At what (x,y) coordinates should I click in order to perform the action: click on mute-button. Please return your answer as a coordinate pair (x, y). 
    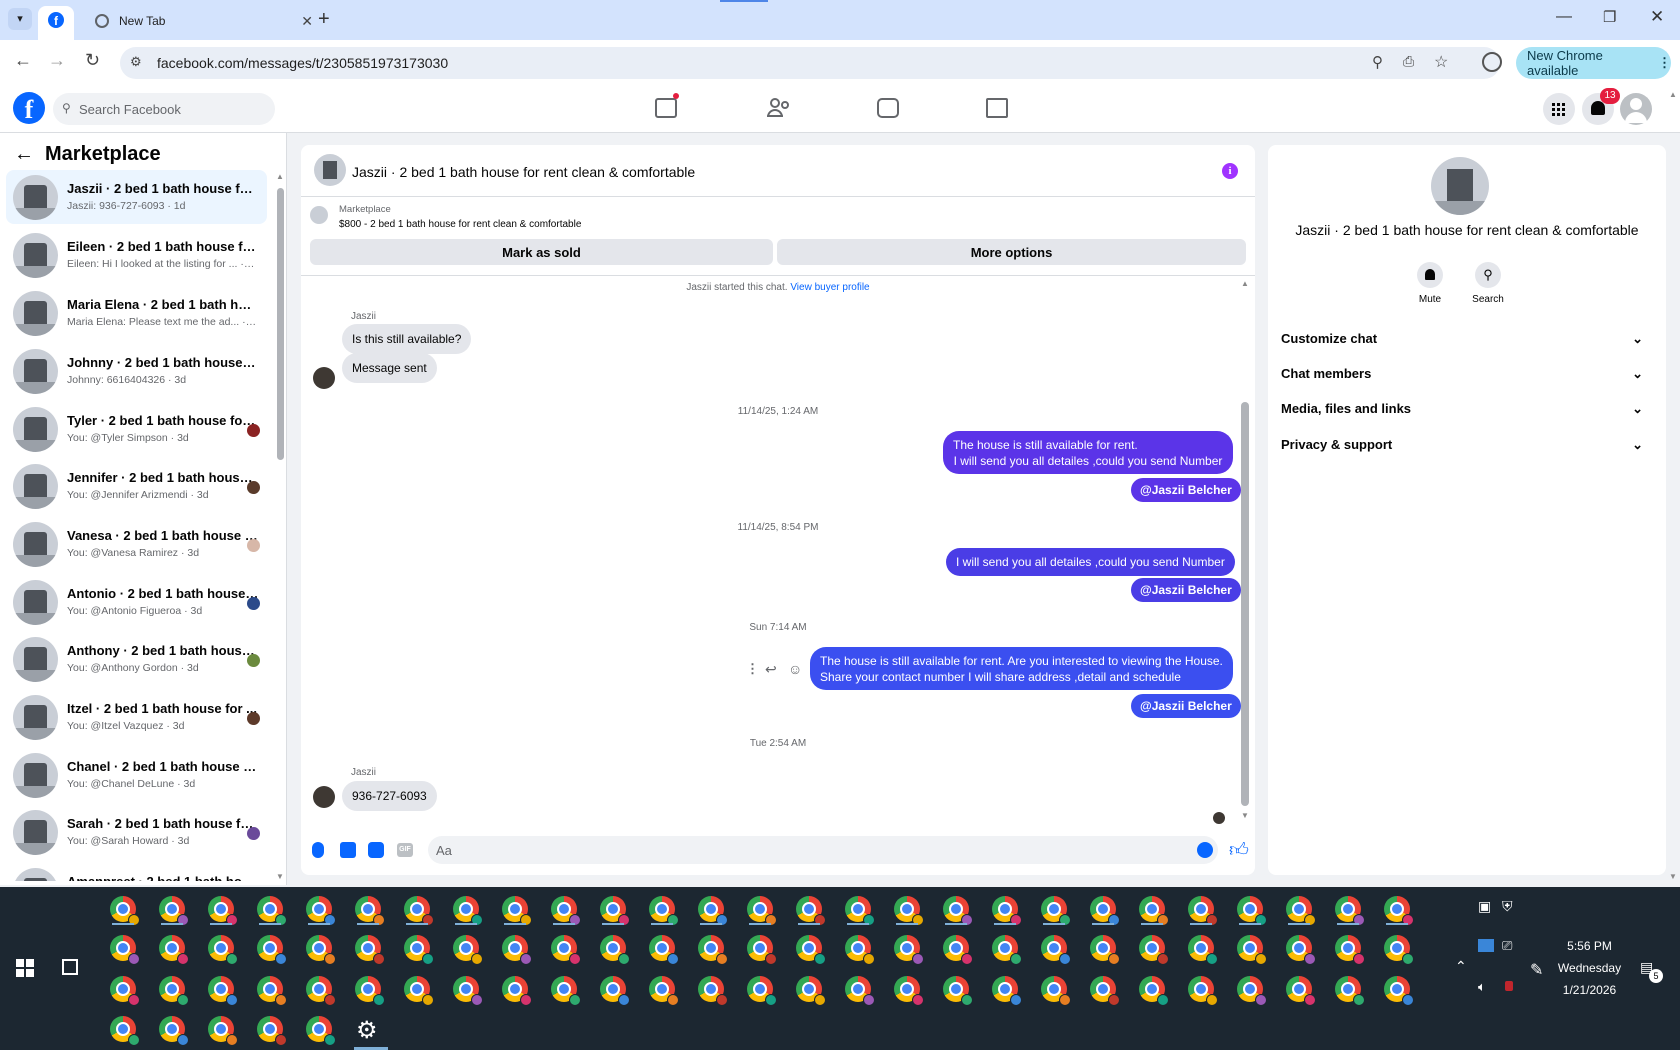
    Looking at the image, I should click on (1430, 275).